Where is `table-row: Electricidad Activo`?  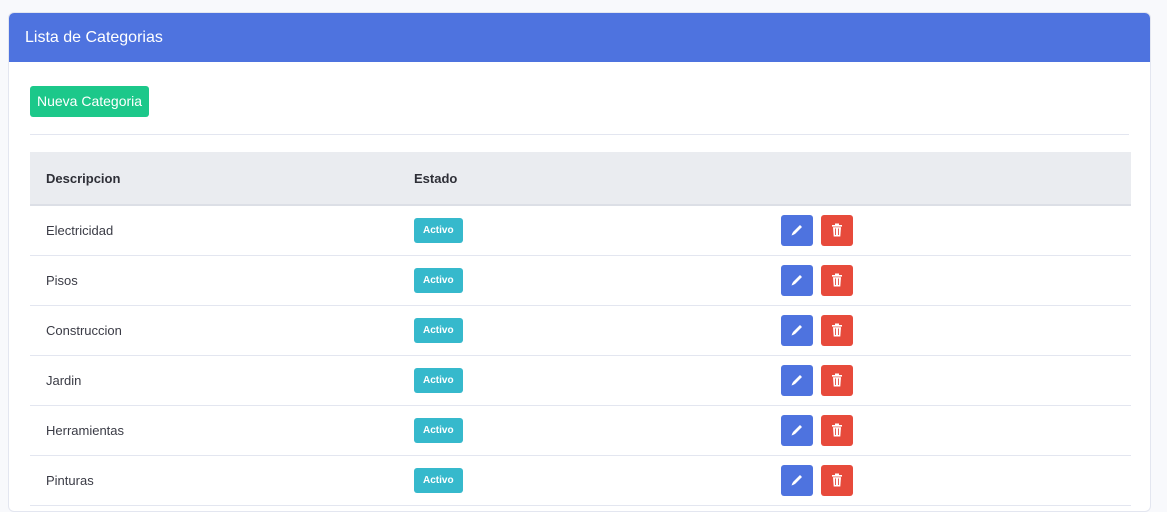 table-row: Electricidad Activo is located at coordinates (580, 230).